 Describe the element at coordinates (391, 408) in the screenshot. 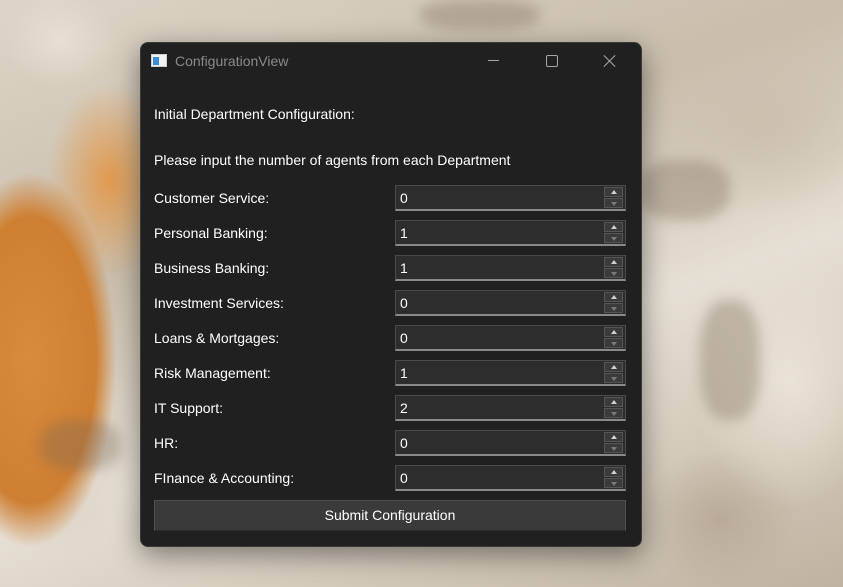

I see `department-row-it-support: IT Support: 2` at that location.